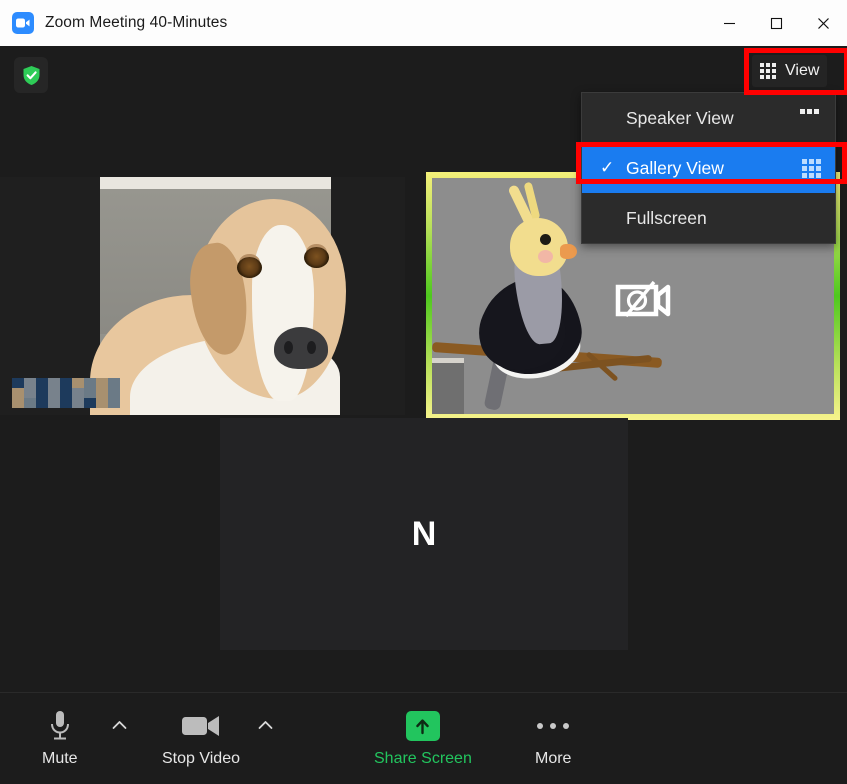 The height and width of the screenshot is (784, 847). I want to click on video-options-chevron-icon, so click(265, 725).